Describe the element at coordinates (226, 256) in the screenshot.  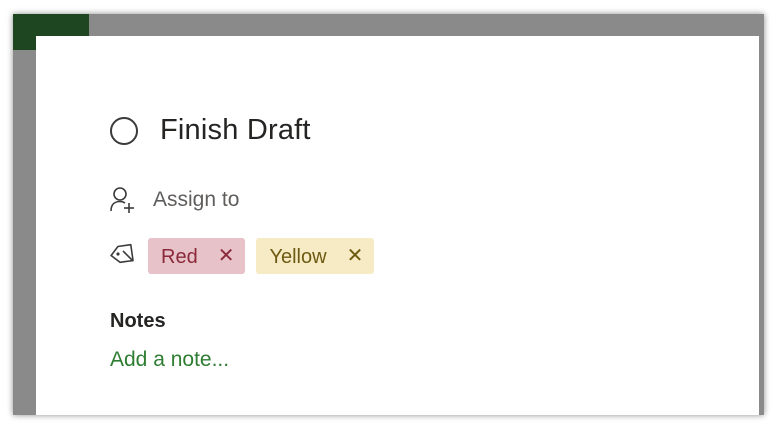
I see `remove-label-red-icon: ✕` at that location.